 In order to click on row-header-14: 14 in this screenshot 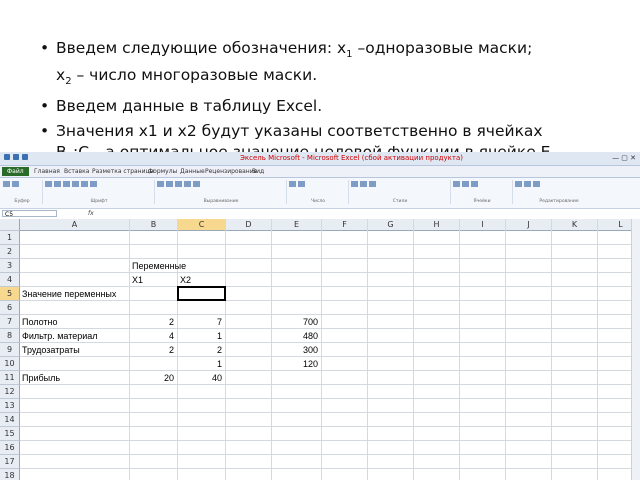, I will do `click(10, 420)`.